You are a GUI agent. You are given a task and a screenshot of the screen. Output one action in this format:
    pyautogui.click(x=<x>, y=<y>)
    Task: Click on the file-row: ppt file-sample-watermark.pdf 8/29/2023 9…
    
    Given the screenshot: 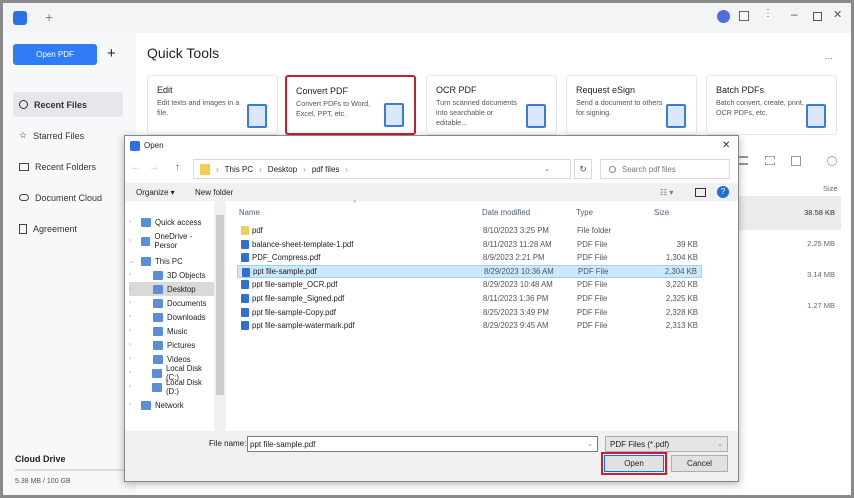 What is the action you would take?
    pyautogui.click(x=469, y=325)
    